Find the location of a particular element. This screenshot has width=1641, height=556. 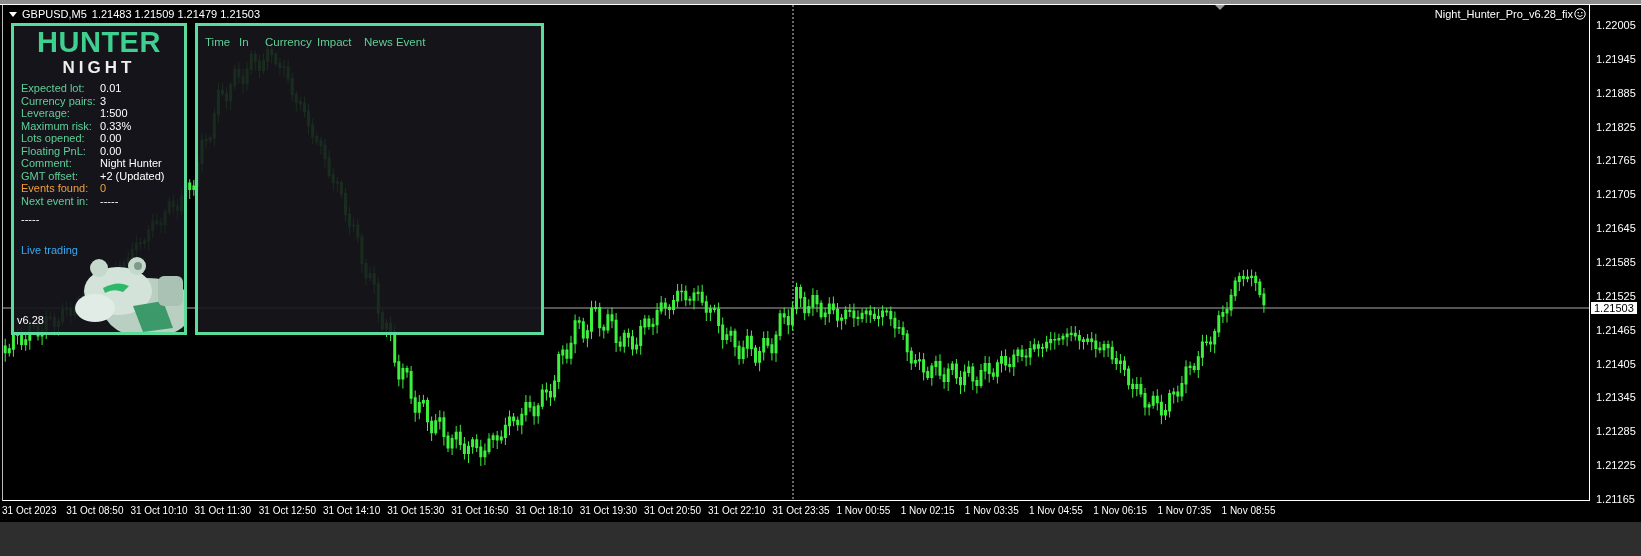

stat-value: Night Hunter is located at coordinates (131, 163).